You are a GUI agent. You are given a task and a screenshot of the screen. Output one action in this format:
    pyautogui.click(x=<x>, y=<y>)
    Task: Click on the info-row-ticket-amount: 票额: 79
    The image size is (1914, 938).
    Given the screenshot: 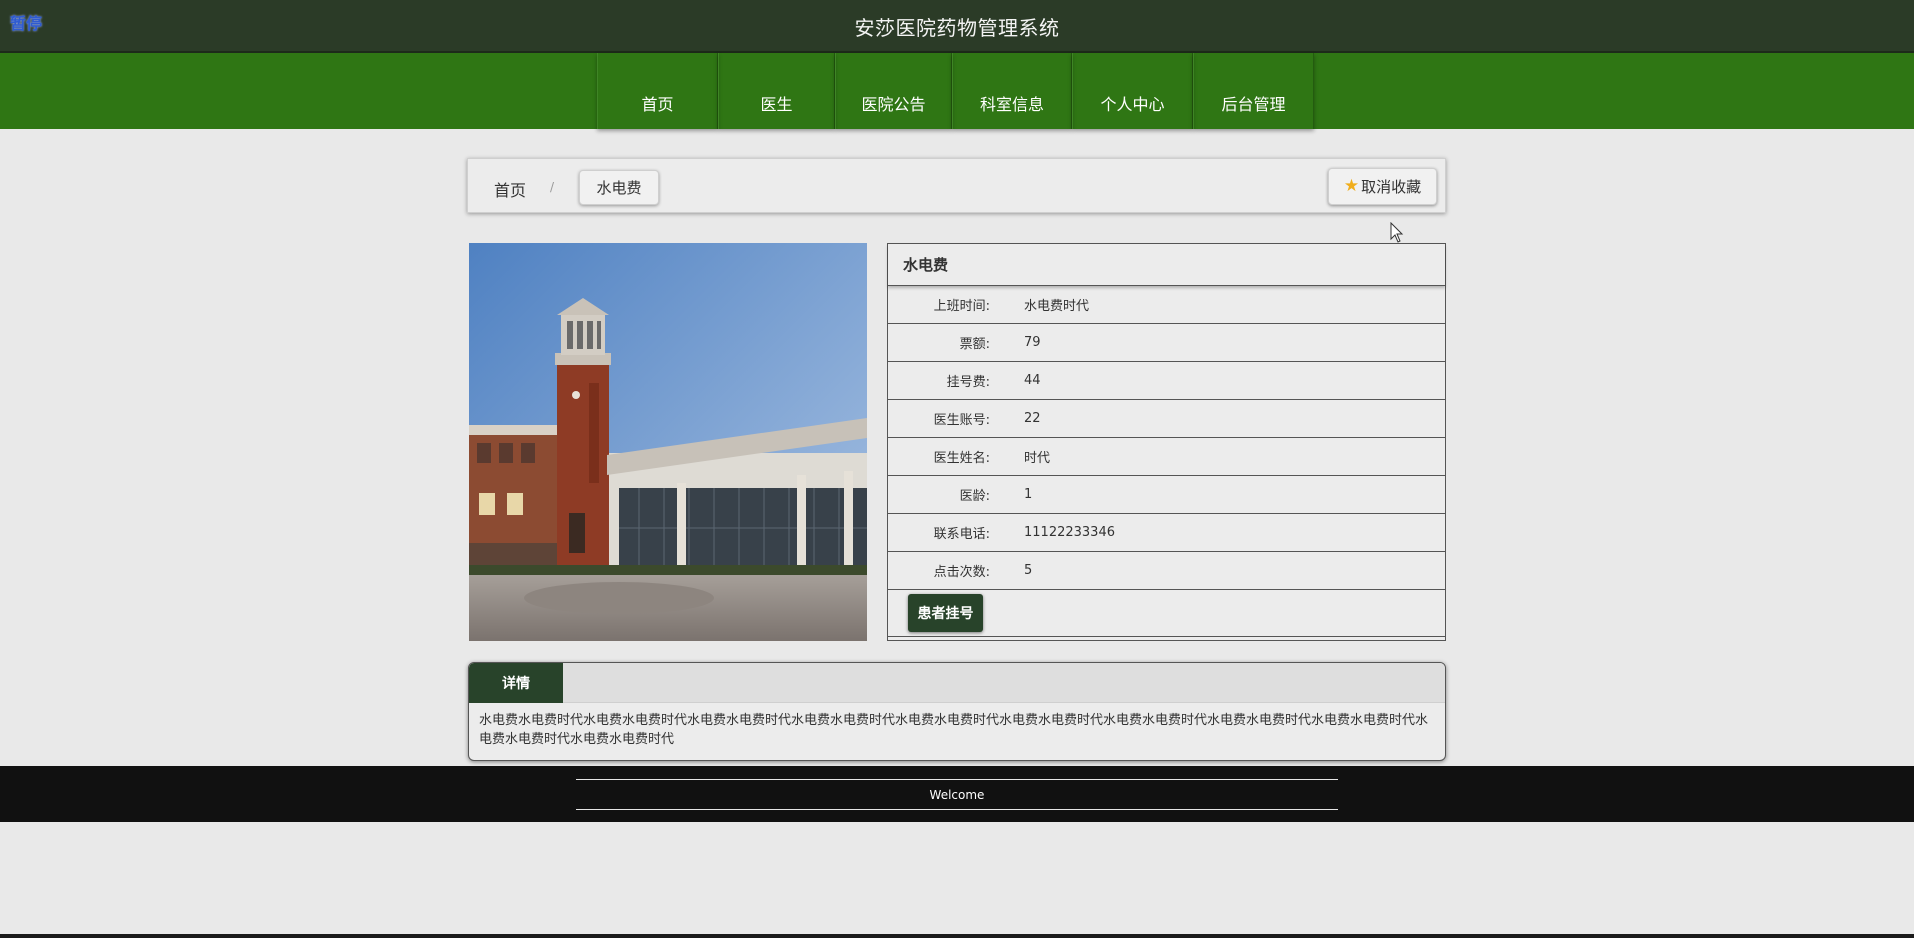 What is the action you would take?
    pyautogui.click(x=1166, y=343)
    